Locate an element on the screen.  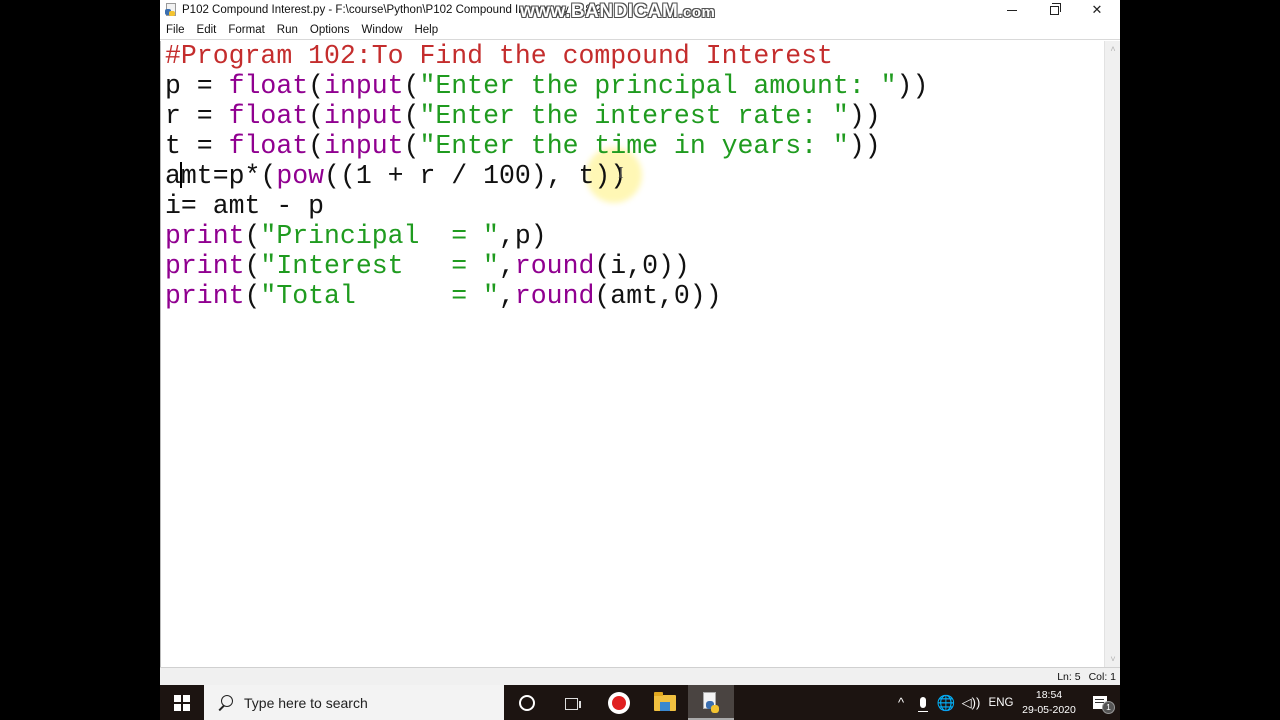
microphone-tray-button is located at coordinates (923, 702).